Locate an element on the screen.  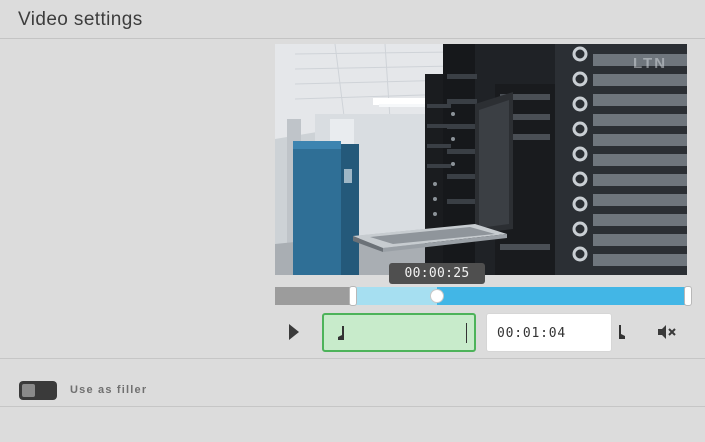
toggle-thumb is located at coordinates (28, 390).